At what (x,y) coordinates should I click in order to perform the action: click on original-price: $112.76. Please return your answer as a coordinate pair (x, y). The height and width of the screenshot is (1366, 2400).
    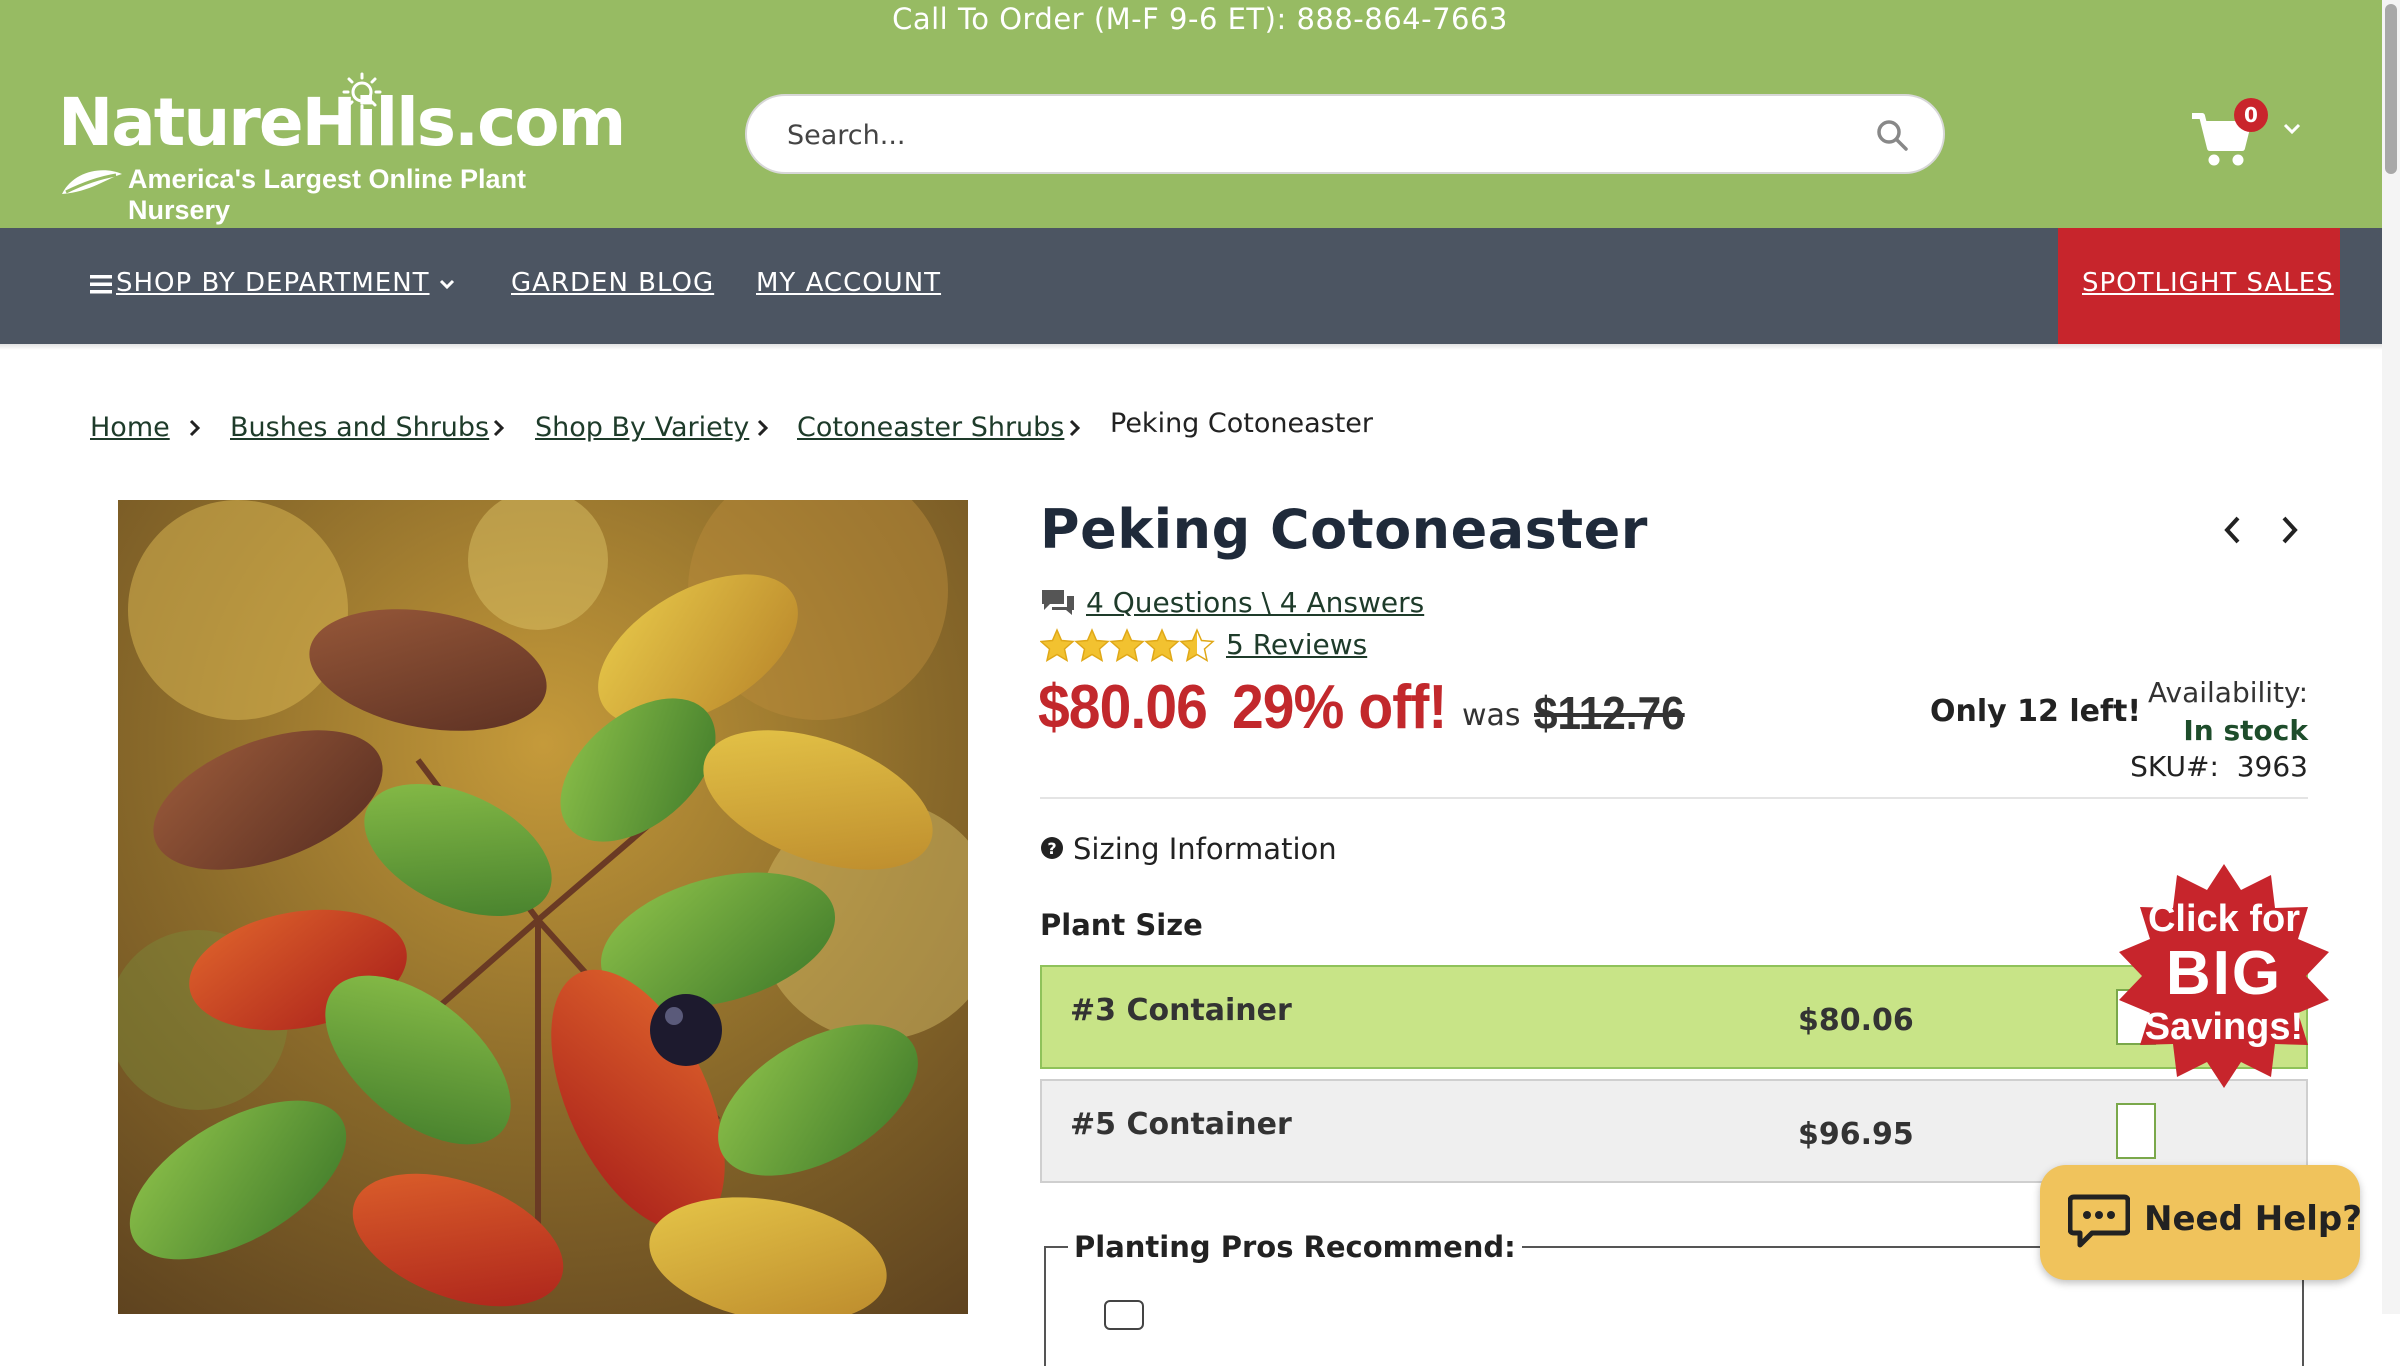
    Looking at the image, I should click on (1609, 713).